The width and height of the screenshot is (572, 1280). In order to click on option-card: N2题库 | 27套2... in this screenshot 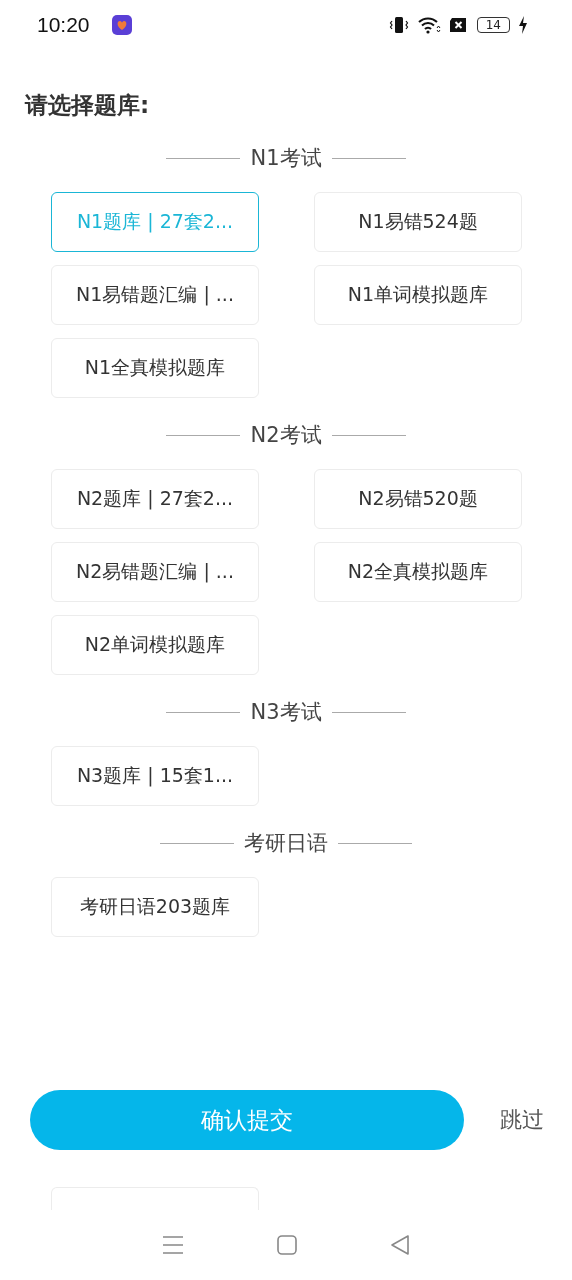, I will do `click(155, 499)`.